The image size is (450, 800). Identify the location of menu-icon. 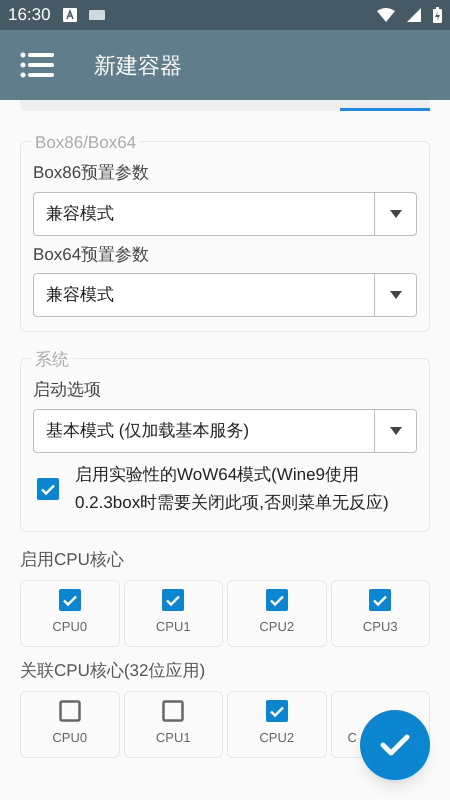
(37, 65).